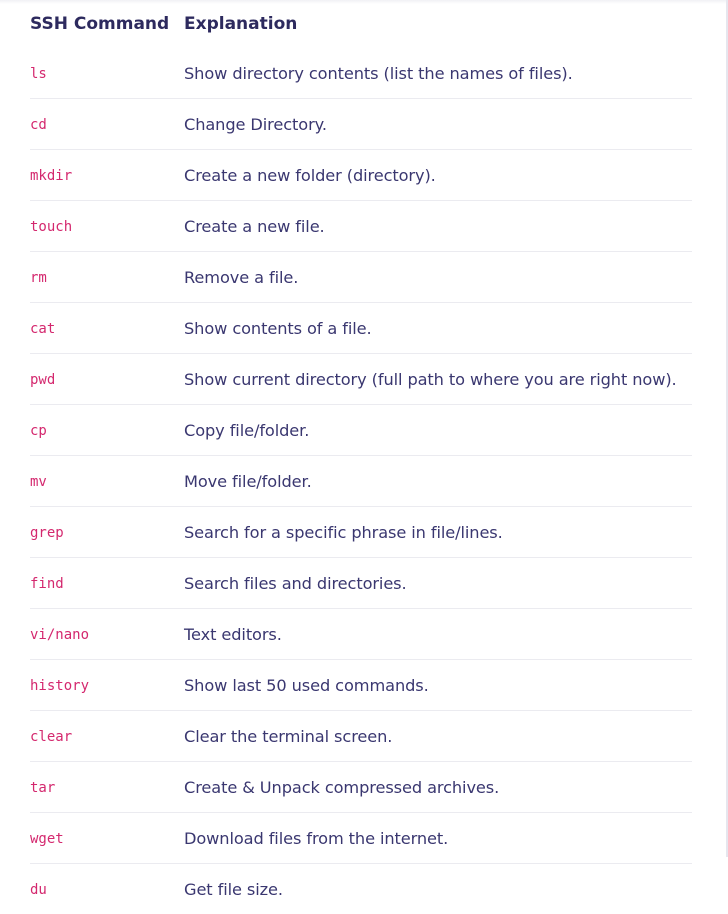  I want to click on explanation-cell: Text editors., so click(438, 634).